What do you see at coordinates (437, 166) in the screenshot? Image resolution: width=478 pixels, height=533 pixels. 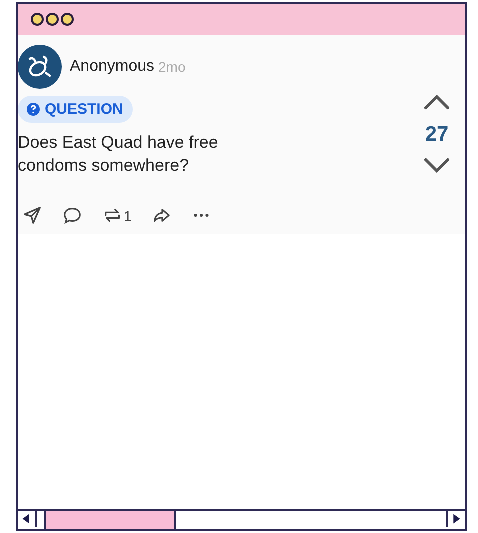 I see `downvote-icon` at bounding box center [437, 166].